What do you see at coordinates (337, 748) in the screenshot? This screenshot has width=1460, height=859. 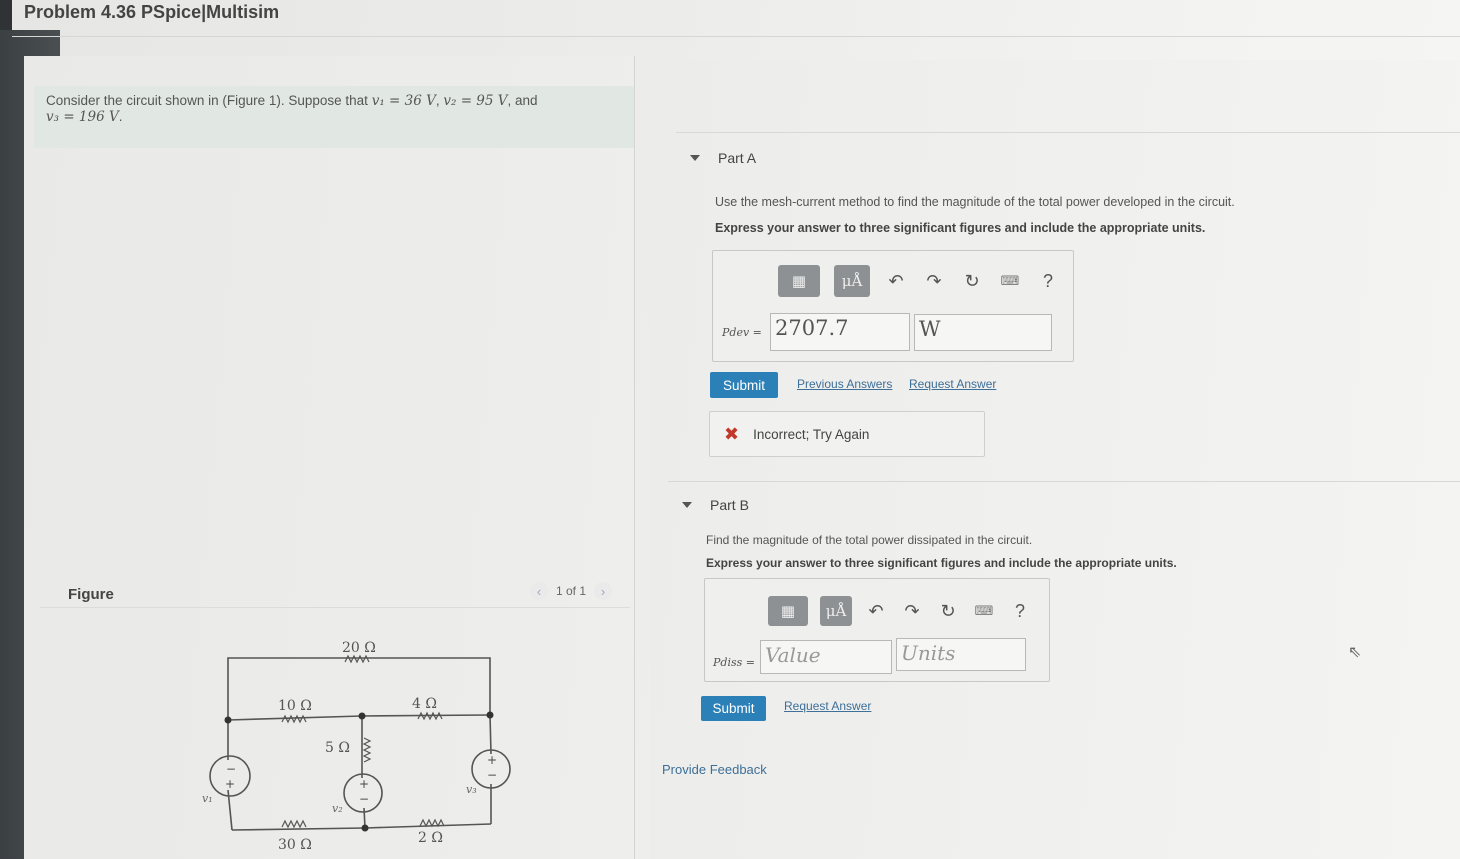 I see `label-r5: 5 Ω` at bounding box center [337, 748].